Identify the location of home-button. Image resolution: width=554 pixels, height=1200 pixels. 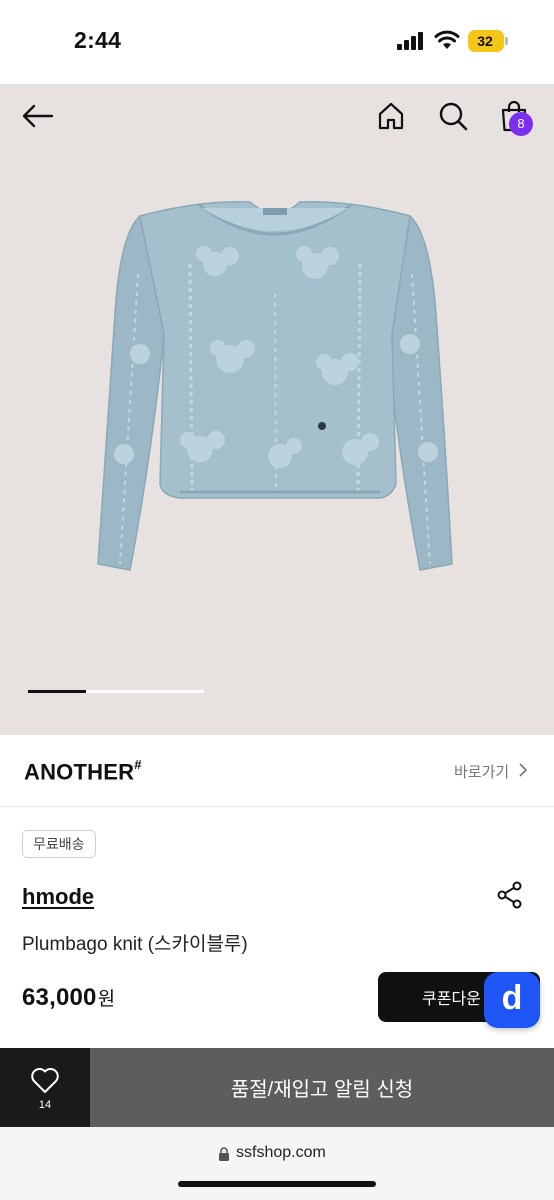
(391, 116).